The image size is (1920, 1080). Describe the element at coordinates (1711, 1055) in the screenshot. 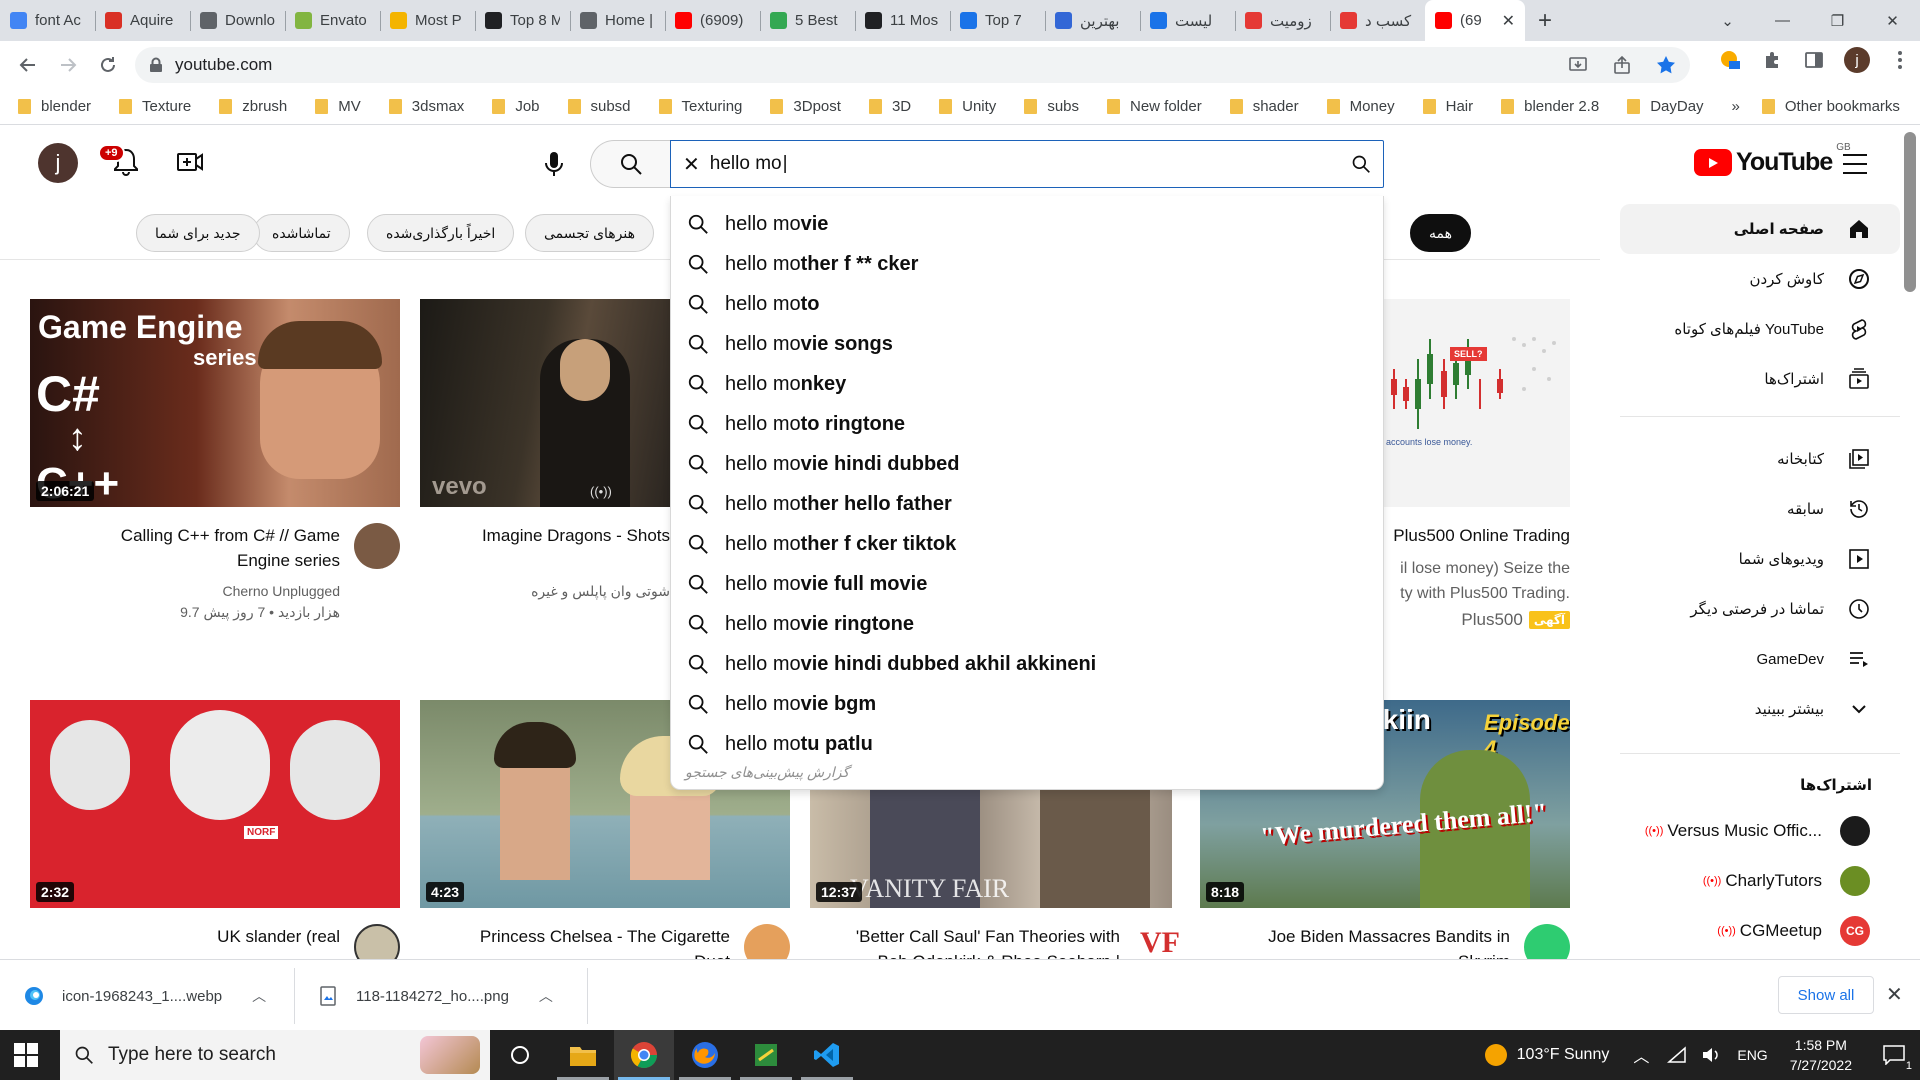

I see `volume-icon` at that location.